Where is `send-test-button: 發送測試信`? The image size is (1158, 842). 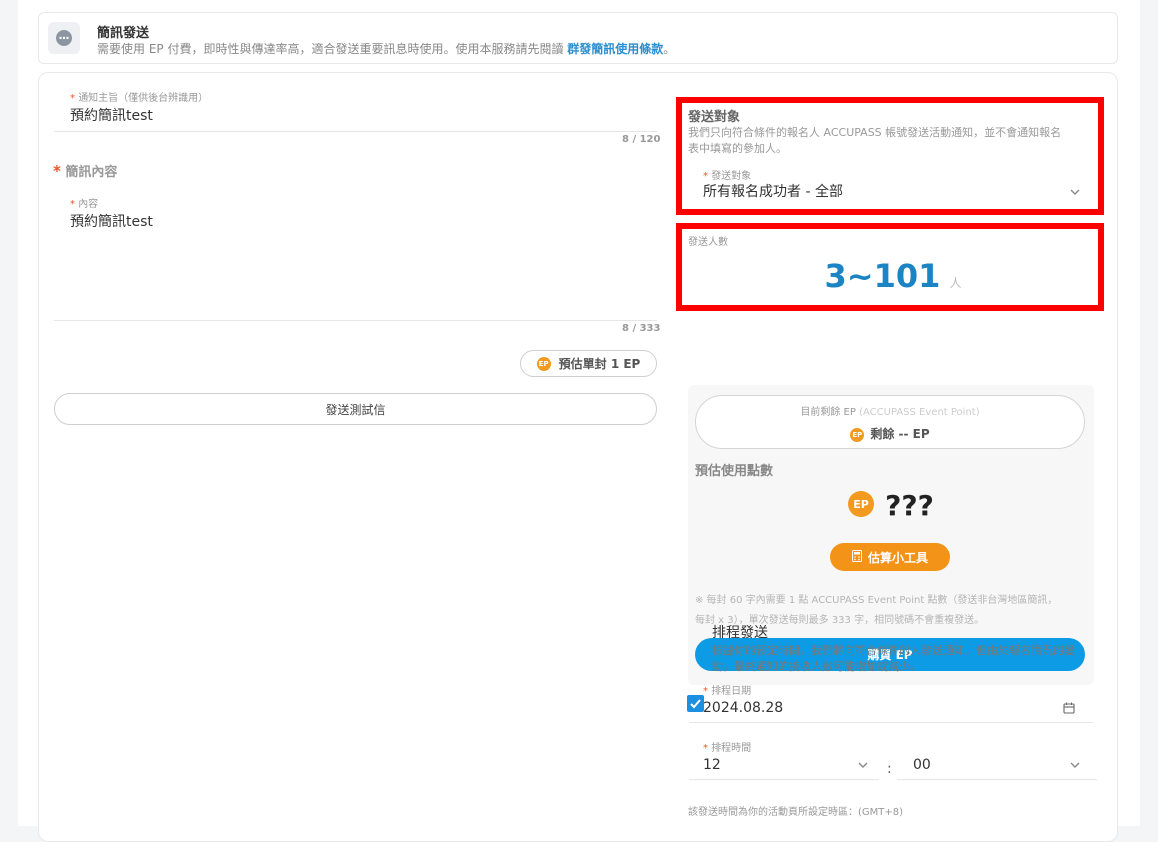 send-test-button: 發送測試信 is located at coordinates (355, 409).